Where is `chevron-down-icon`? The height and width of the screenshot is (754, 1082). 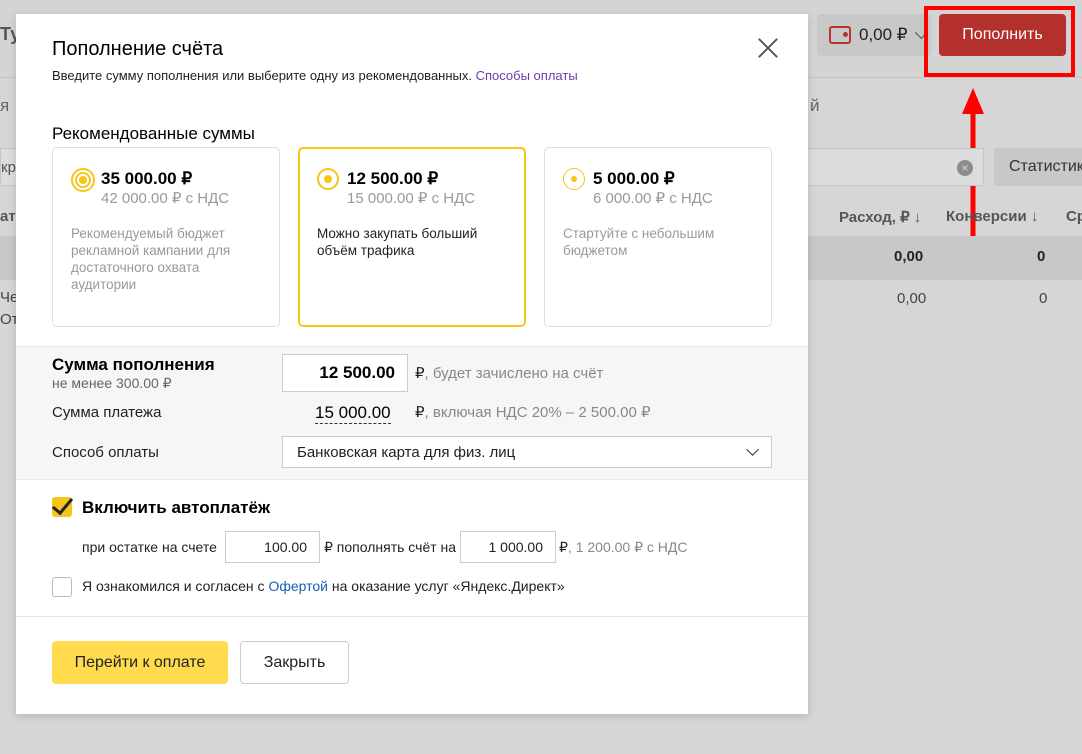
chevron-down-icon is located at coordinates (752, 449).